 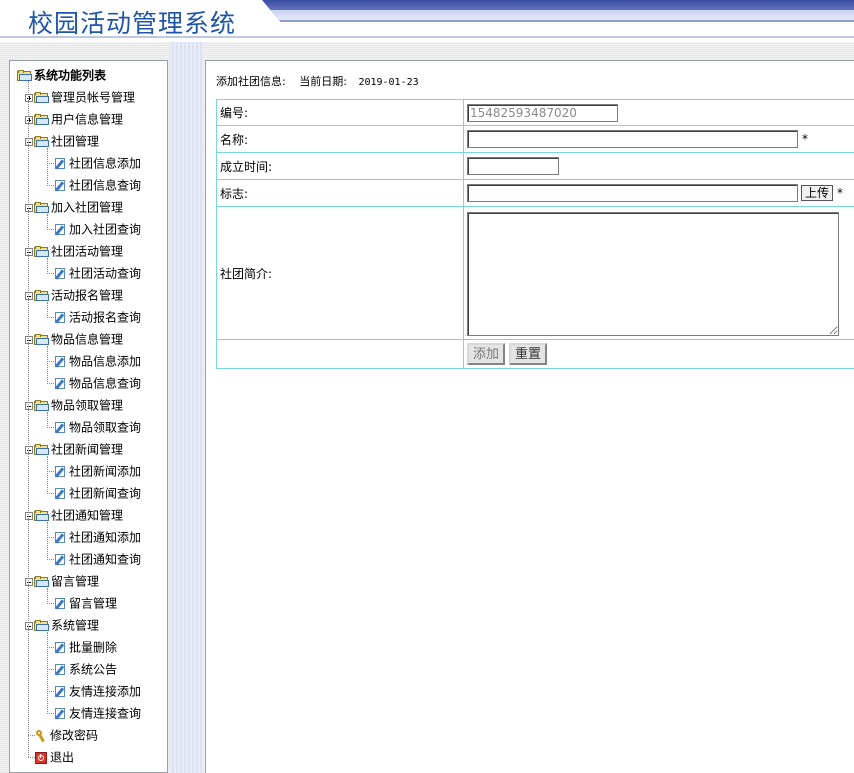 I want to click on tree-item: 物品信息添加, so click(x=97, y=361).